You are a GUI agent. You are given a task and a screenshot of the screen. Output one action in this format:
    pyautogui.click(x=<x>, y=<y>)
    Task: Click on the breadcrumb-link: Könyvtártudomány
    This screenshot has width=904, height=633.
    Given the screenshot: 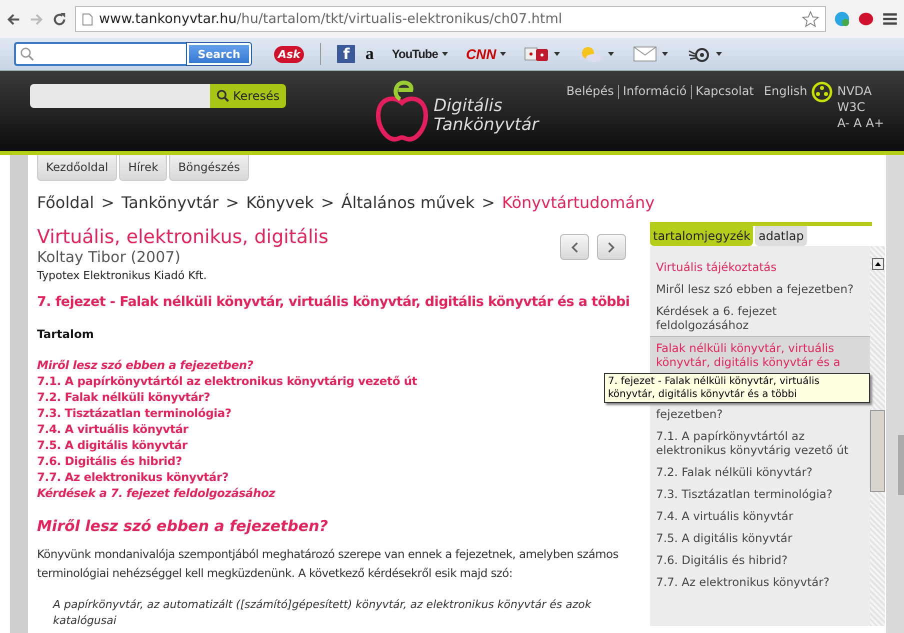 What is the action you would take?
    pyautogui.click(x=578, y=202)
    